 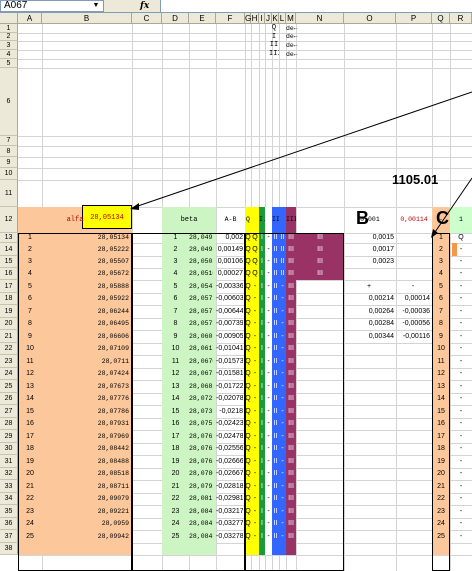 I want to click on header-o: 0,001, so click(x=370, y=219).